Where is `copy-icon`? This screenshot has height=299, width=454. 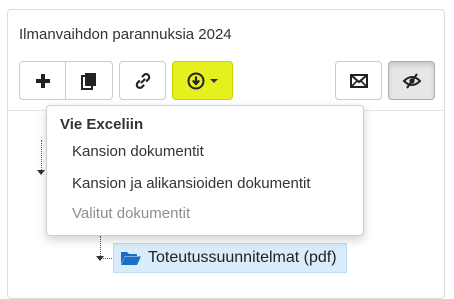 copy-icon is located at coordinates (88, 81).